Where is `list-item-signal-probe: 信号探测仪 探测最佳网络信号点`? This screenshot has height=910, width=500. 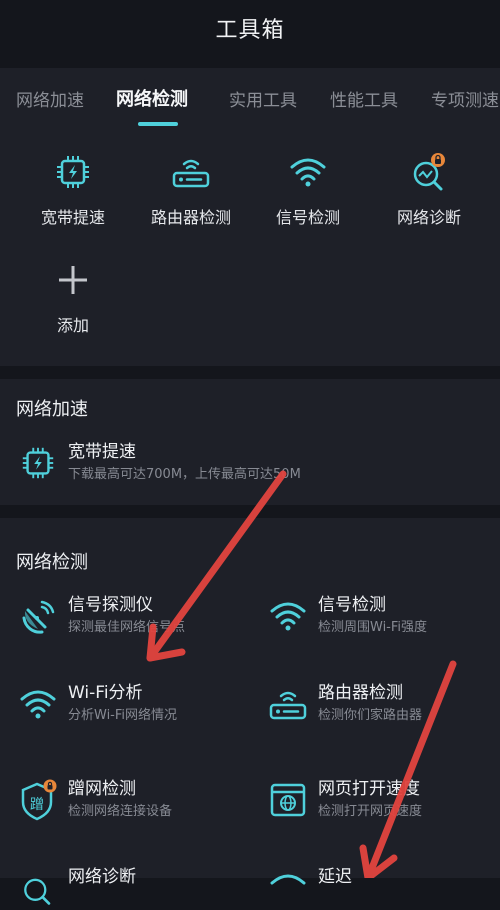 list-item-signal-probe: 信号探测仪 探测最佳网络信号点 is located at coordinates (100, 616).